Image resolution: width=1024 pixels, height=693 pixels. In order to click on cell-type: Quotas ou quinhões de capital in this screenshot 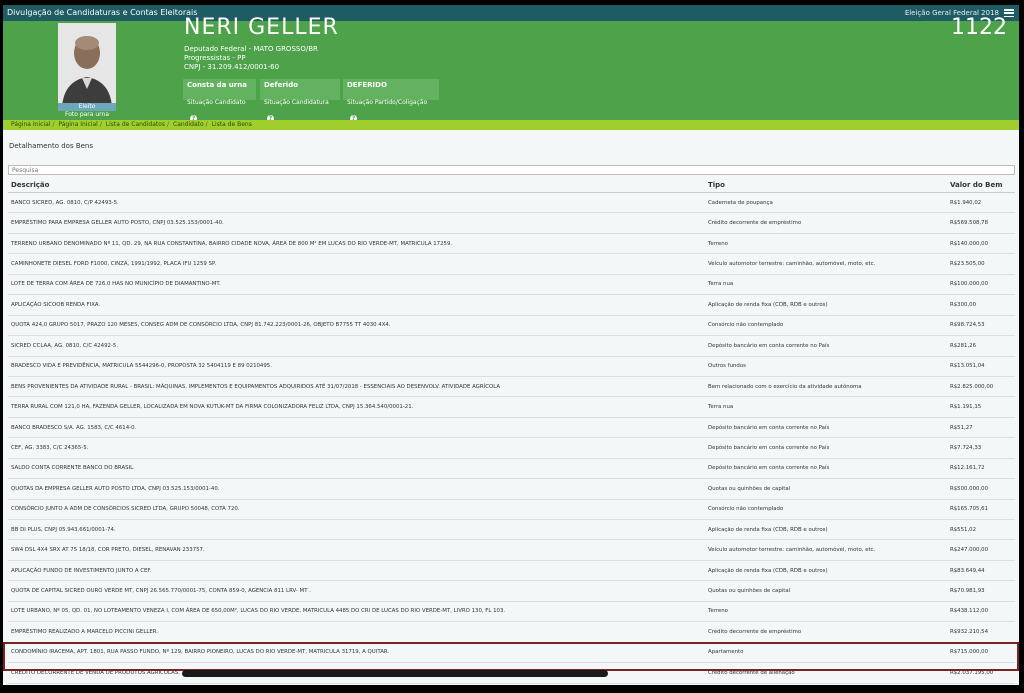, I will do `click(826, 591)`.